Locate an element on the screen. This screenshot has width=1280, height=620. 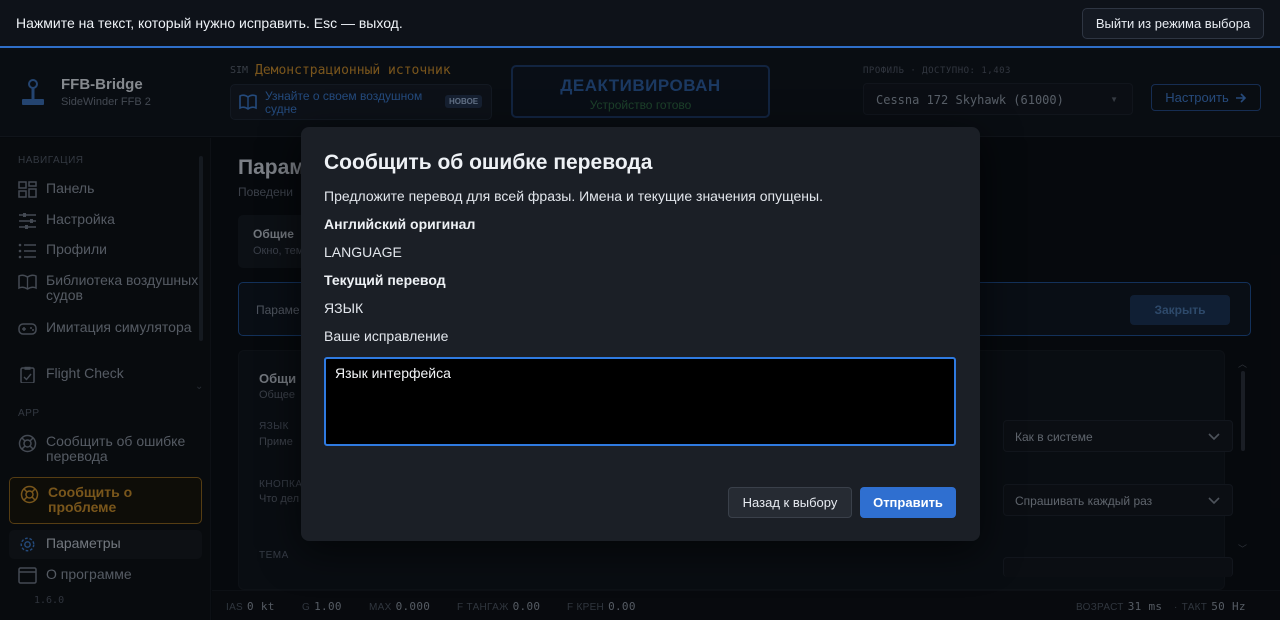
send-button: Отправить is located at coordinates (908, 502).